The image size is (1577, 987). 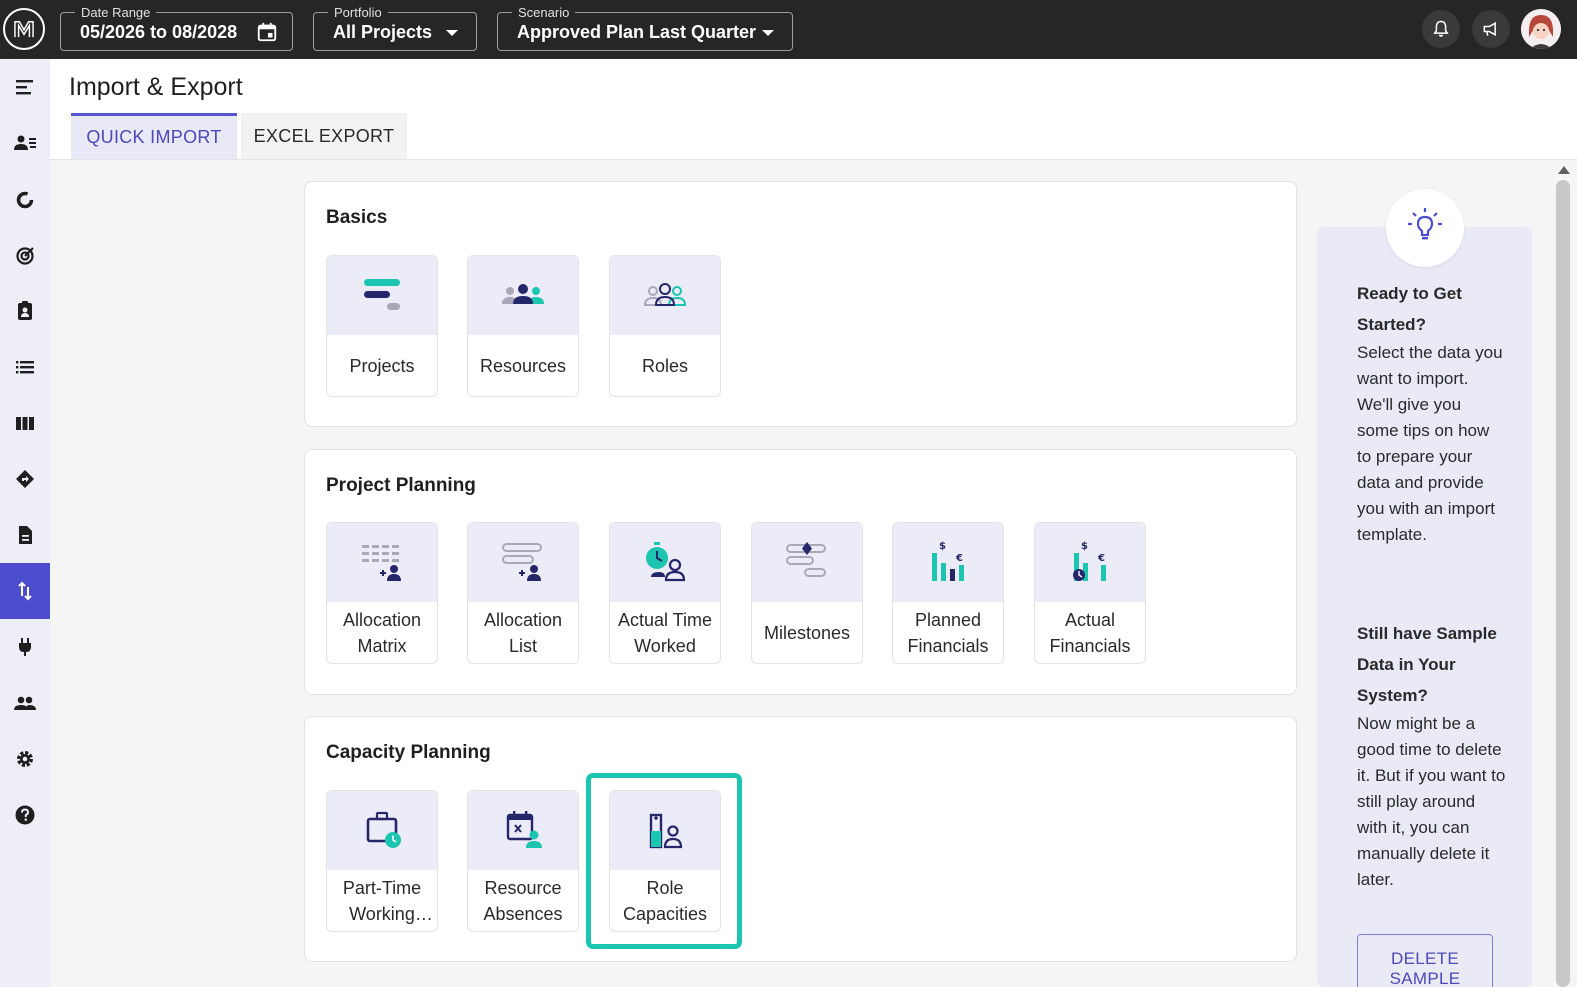 What do you see at coordinates (381, 563) in the screenshot?
I see `allocation-matrix-icon` at bounding box center [381, 563].